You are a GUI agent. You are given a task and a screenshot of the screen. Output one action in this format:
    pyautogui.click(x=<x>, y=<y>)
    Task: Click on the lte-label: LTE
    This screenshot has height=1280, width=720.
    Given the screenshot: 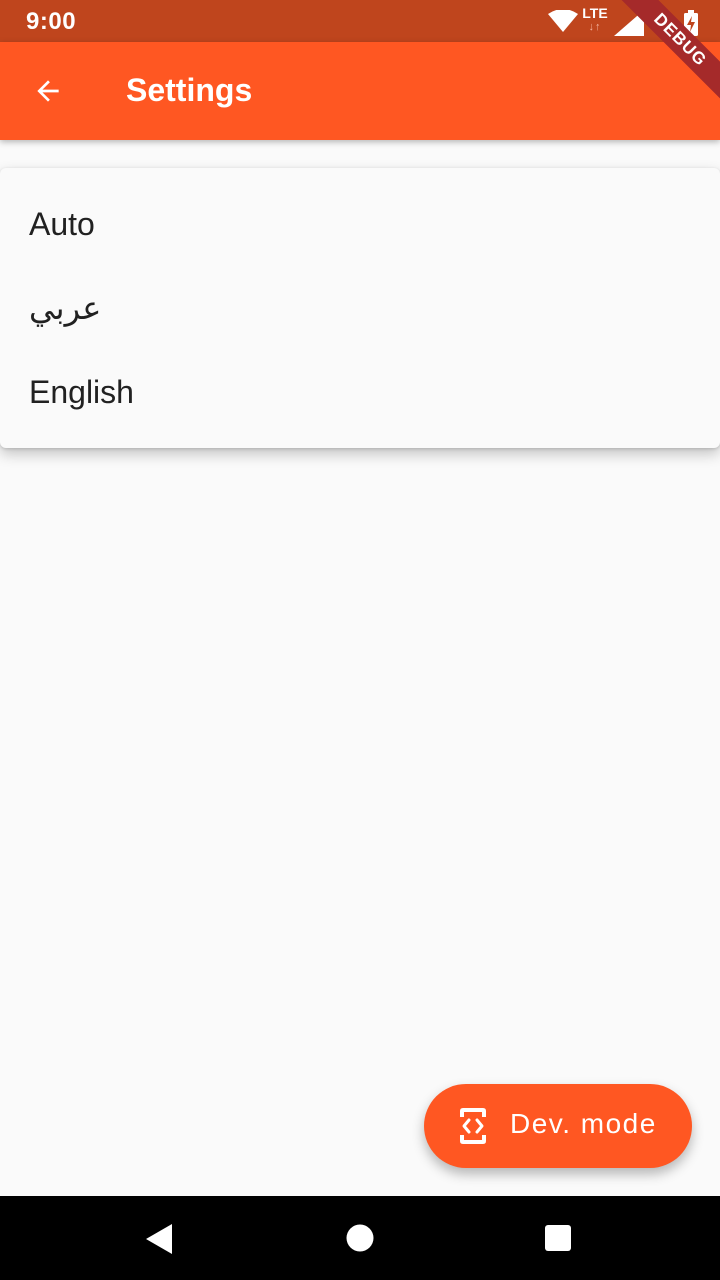 What is the action you would take?
    pyautogui.click(x=595, y=13)
    